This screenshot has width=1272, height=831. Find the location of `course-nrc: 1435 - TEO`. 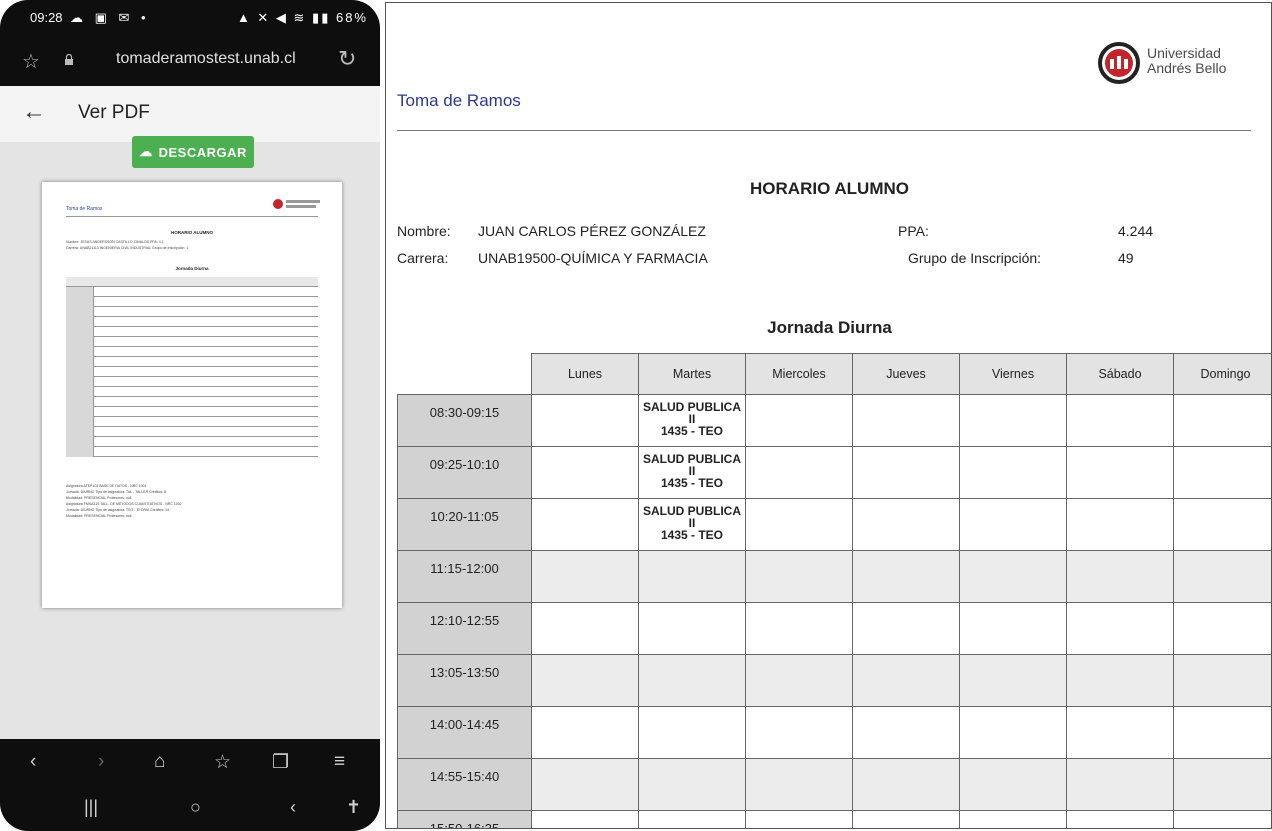

course-nrc: 1435 - TEO is located at coordinates (692, 431).